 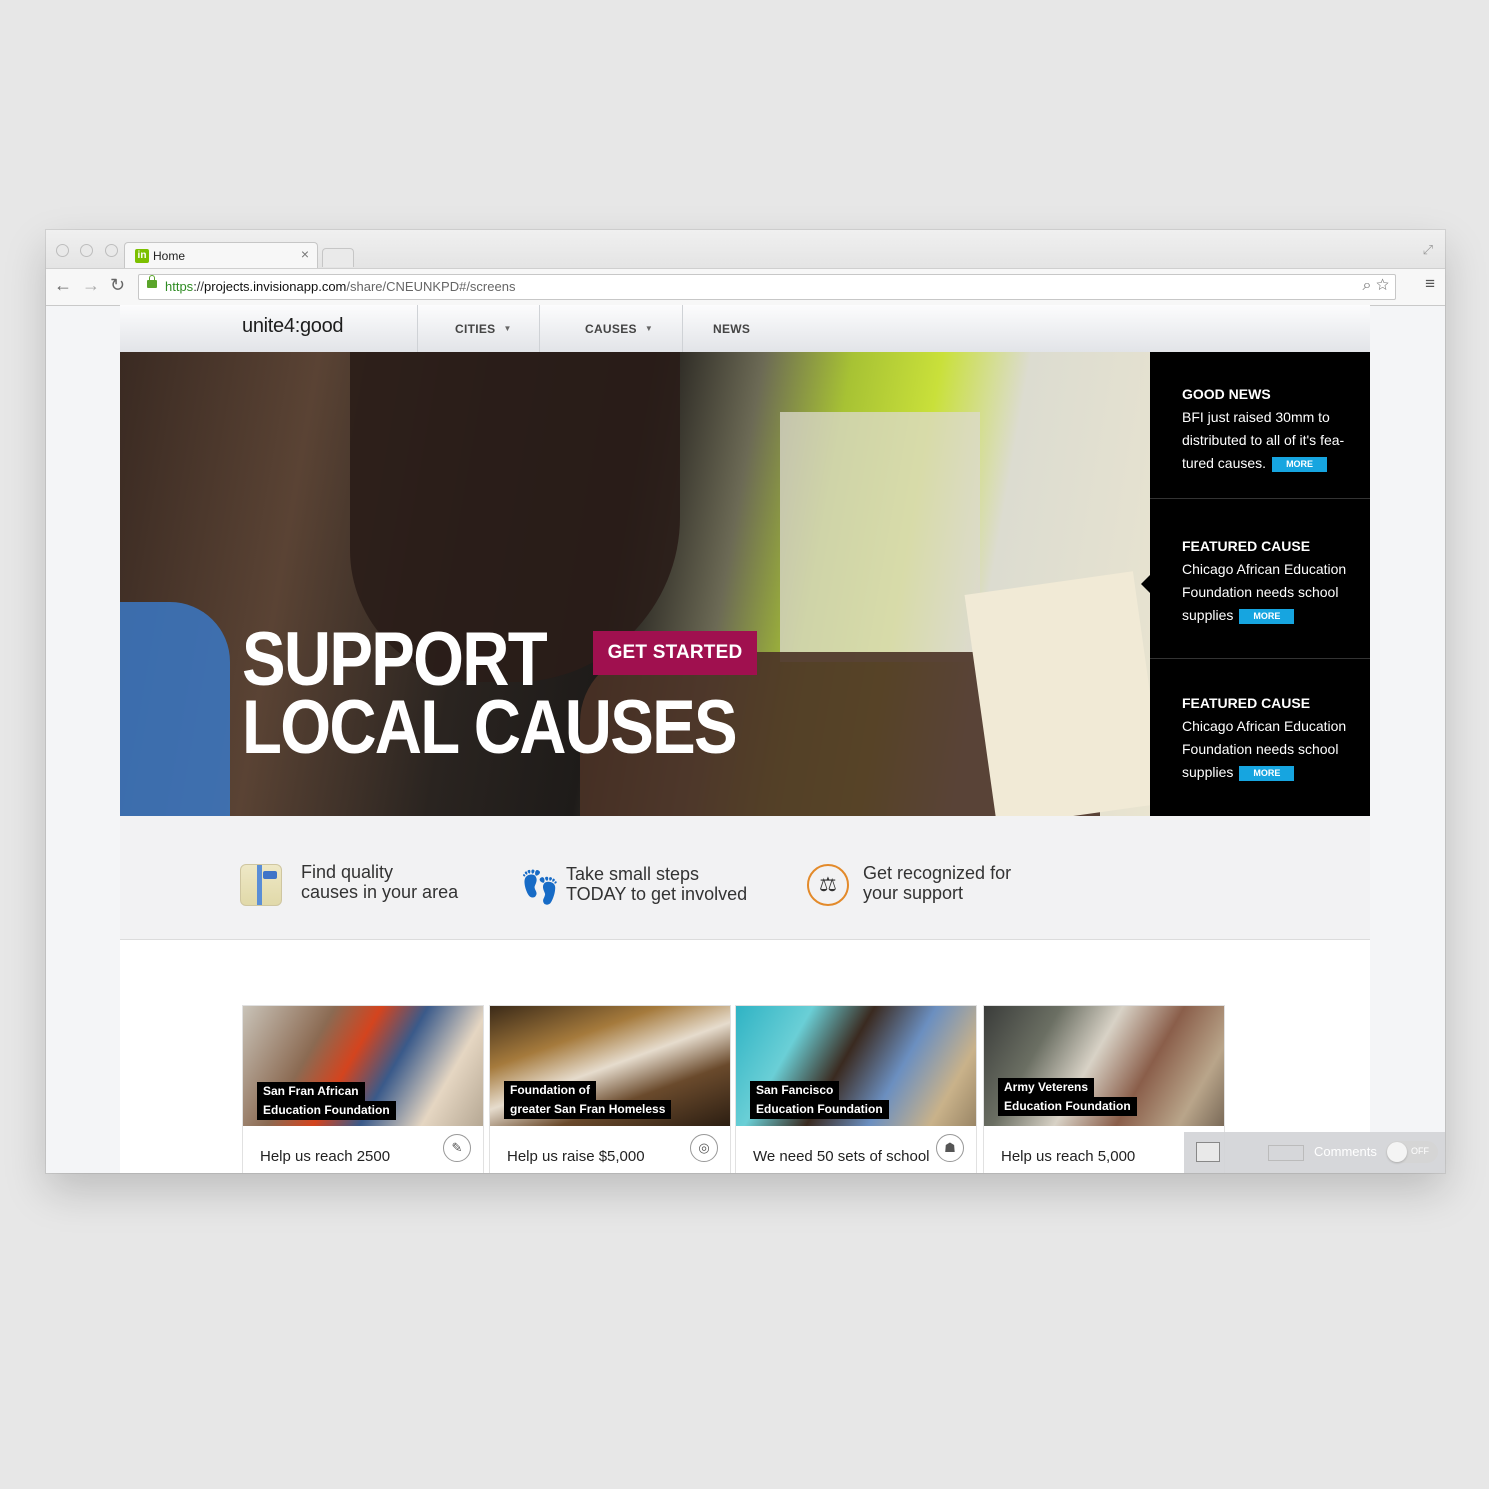 What do you see at coordinates (261, 885) in the screenshot?
I see `map-icon` at bounding box center [261, 885].